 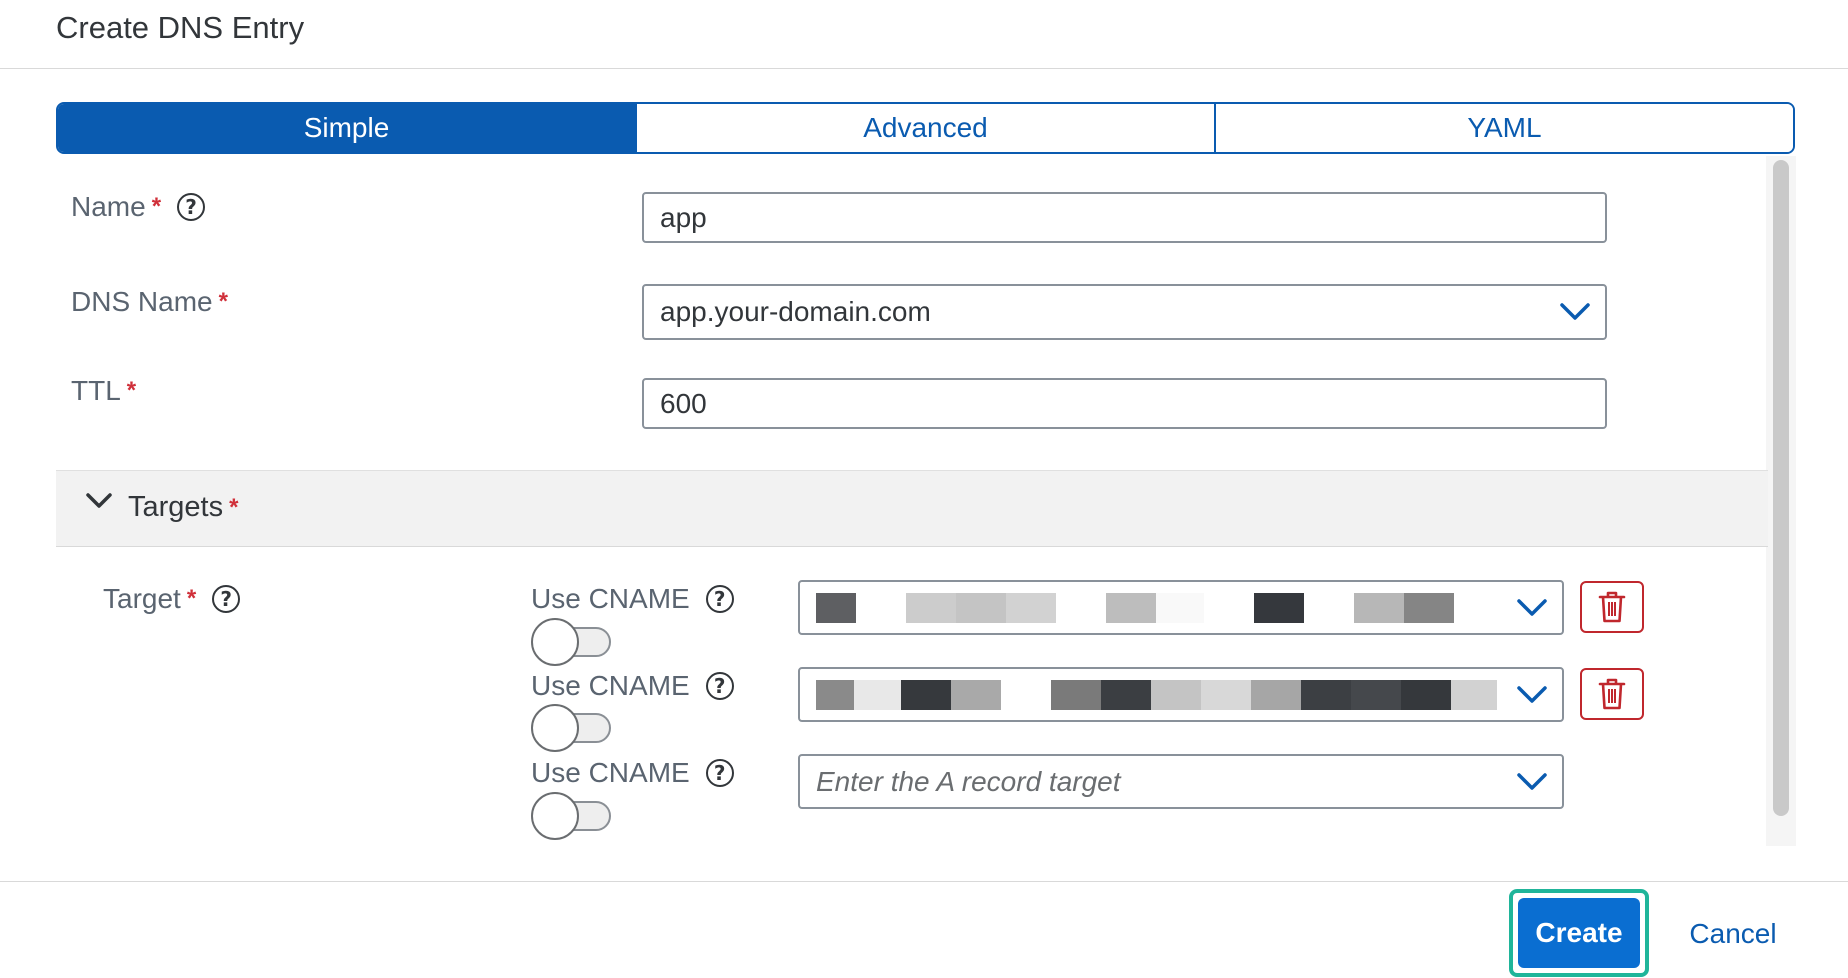 I want to click on scrollbar-thumb, so click(x=1781, y=488).